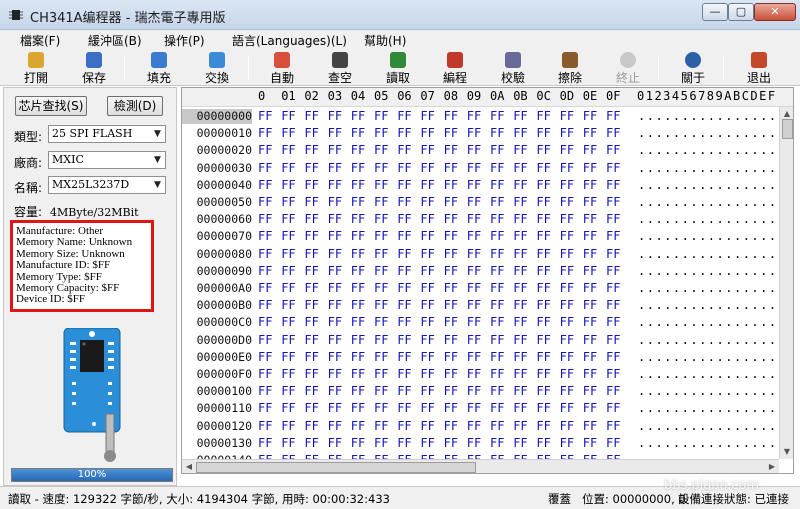  Describe the element at coordinates (217, 443) in the screenshot. I see `hex-row-address: 00000130` at that location.